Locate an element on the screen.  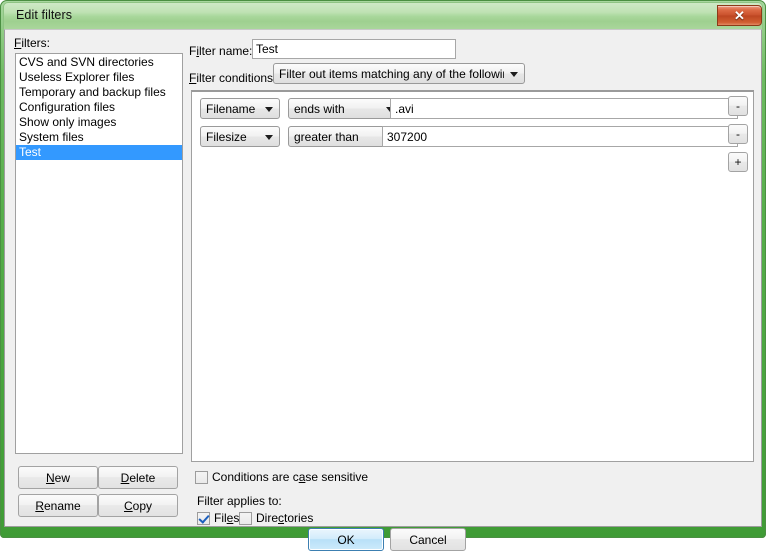
condition-row: Filename ends with is located at coordinates (472, 112).